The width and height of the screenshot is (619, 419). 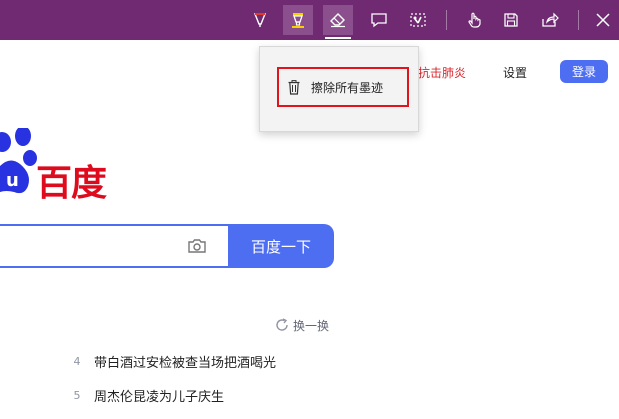 What do you see at coordinates (12, 180) in the screenshot?
I see `svg-text: u` at bounding box center [12, 180].